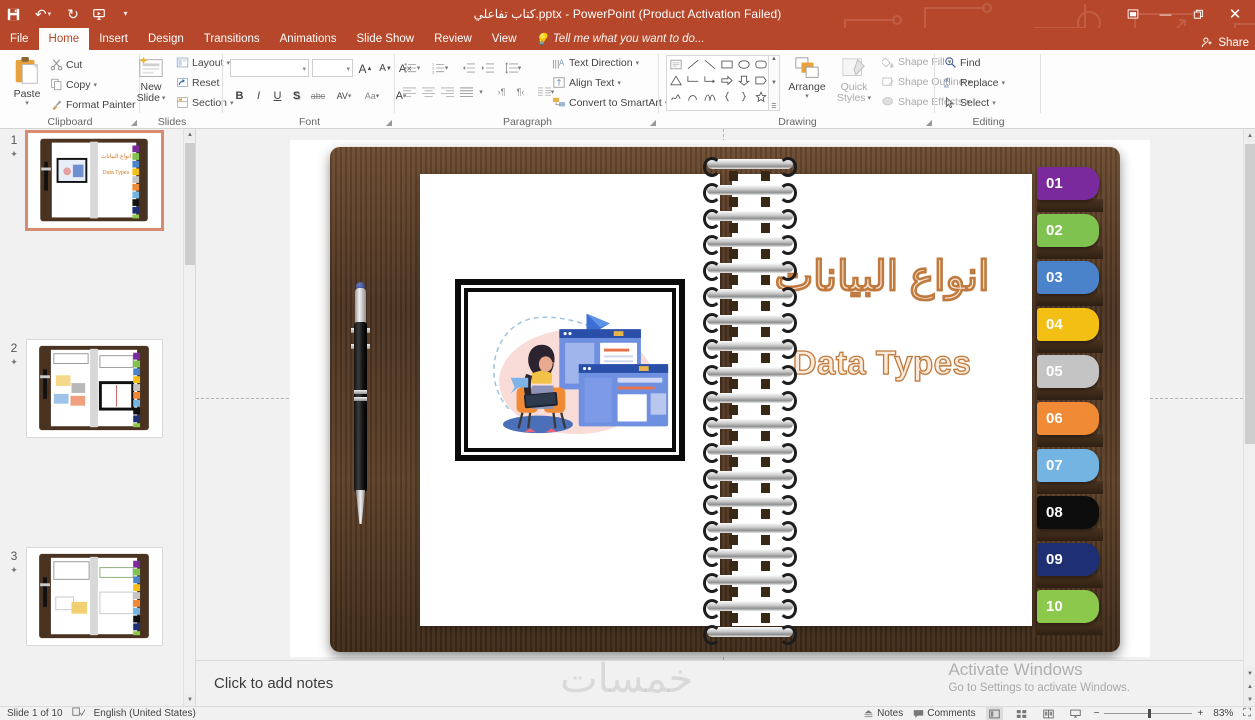  Describe the element at coordinates (78, 713) in the screenshot. I see `spell-check-icon` at that location.